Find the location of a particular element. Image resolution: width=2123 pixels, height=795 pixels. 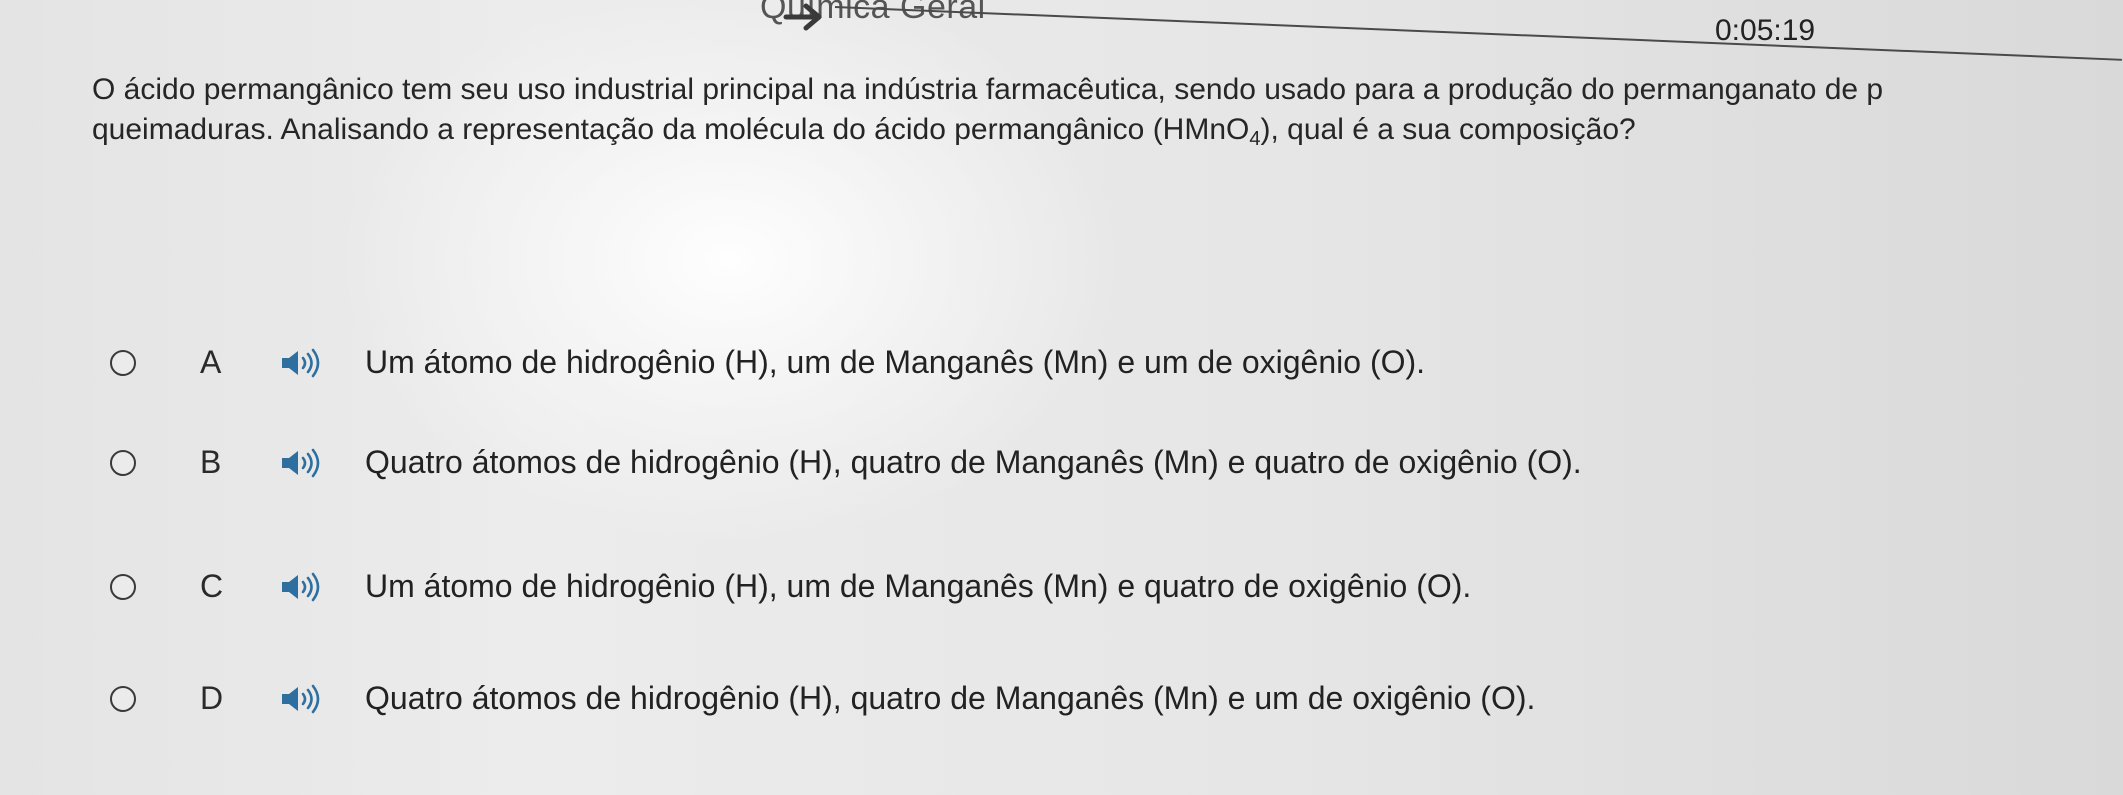

option-letter: C is located at coordinates (212, 586).